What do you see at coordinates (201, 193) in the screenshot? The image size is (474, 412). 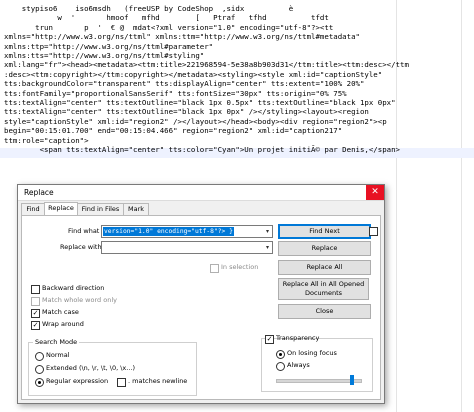 I see `dialog-titlebar: Replace ✕` at bounding box center [201, 193].